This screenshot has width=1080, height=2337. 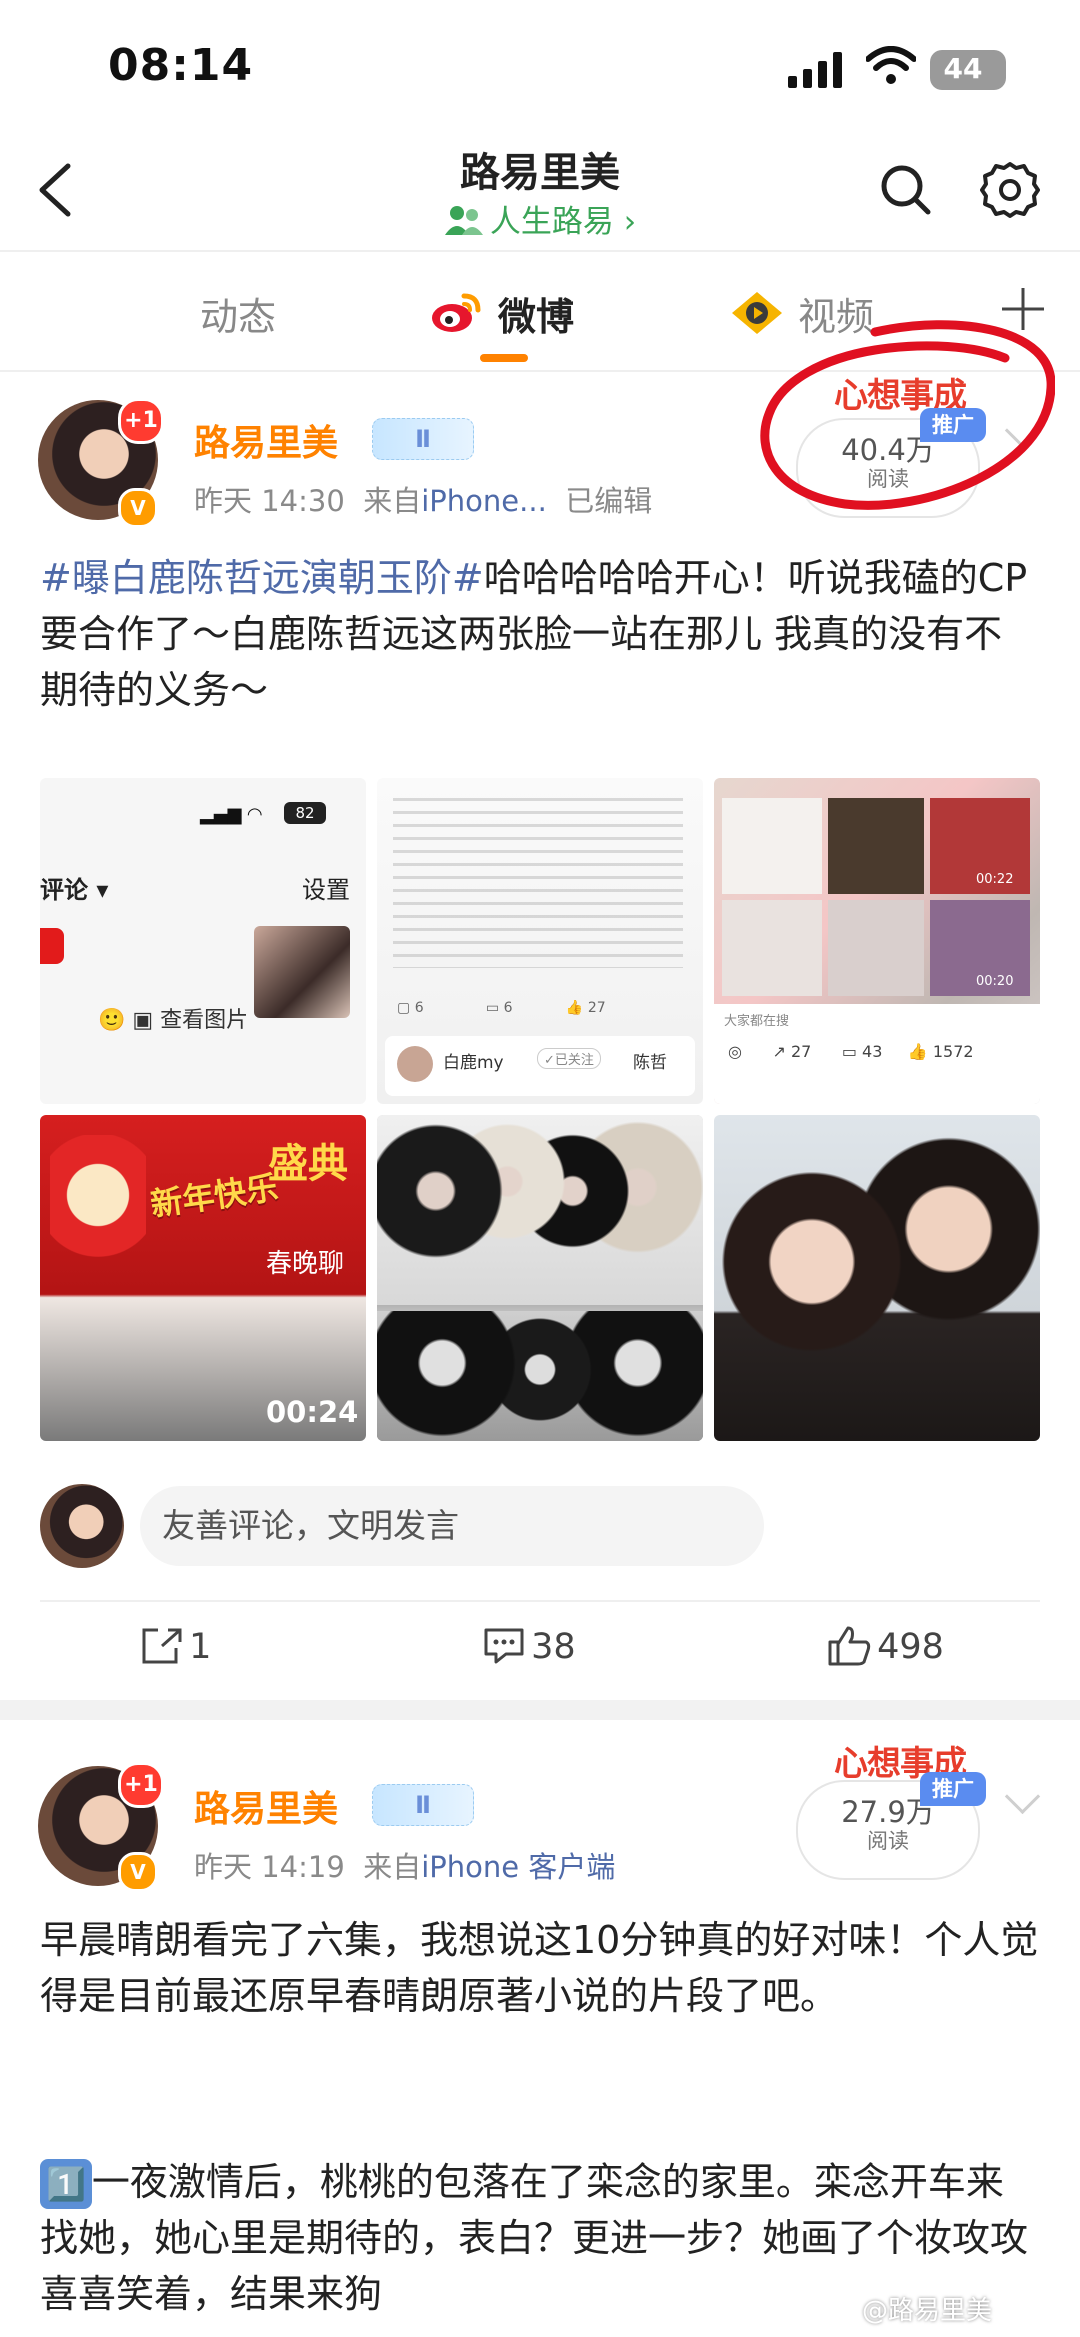 I want to click on thumb-footer-label: 大家都在搜, so click(x=757, y=1021).